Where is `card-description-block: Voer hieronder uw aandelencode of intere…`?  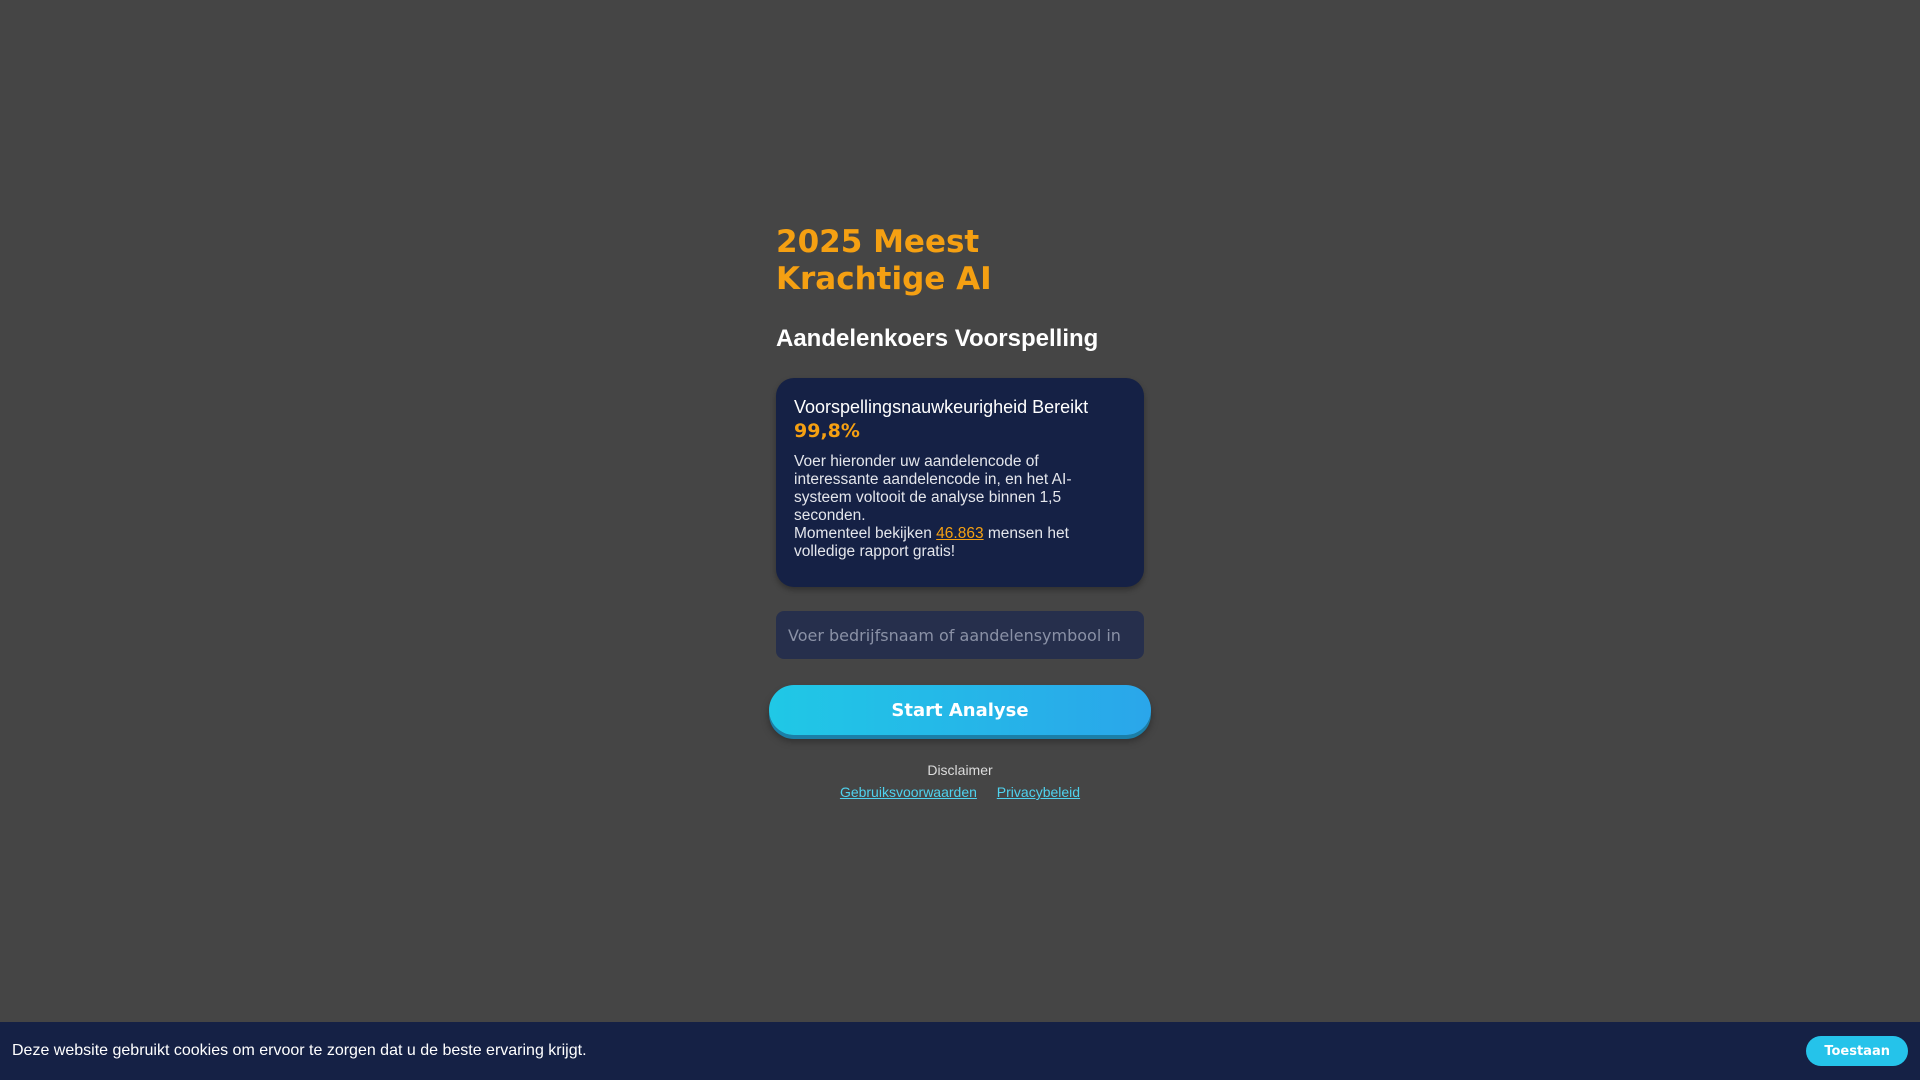 card-description-block: Voer hieronder uw aandelencode of intere… is located at coordinates (960, 507).